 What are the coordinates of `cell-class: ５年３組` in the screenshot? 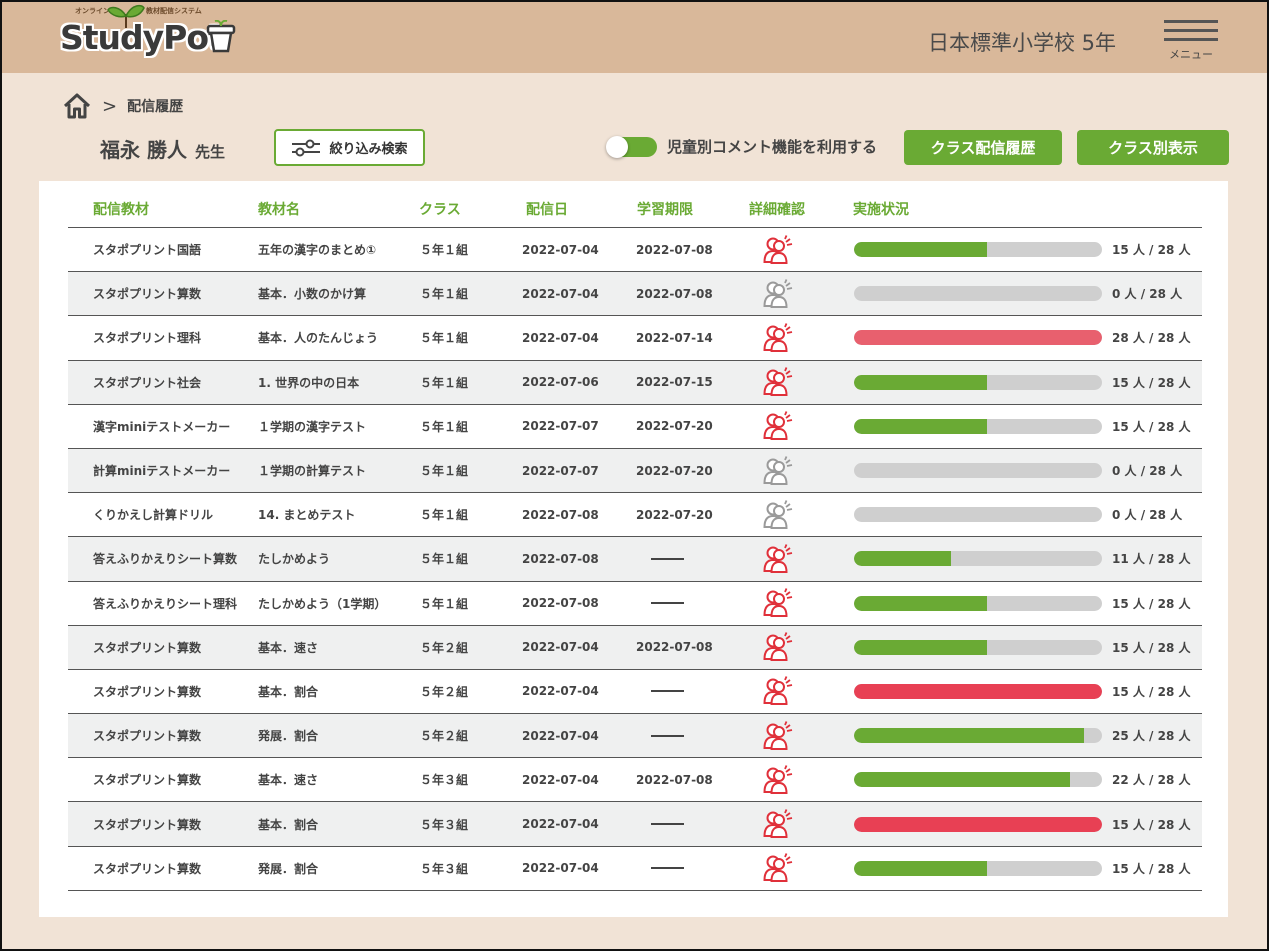 It's located at (444, 824).